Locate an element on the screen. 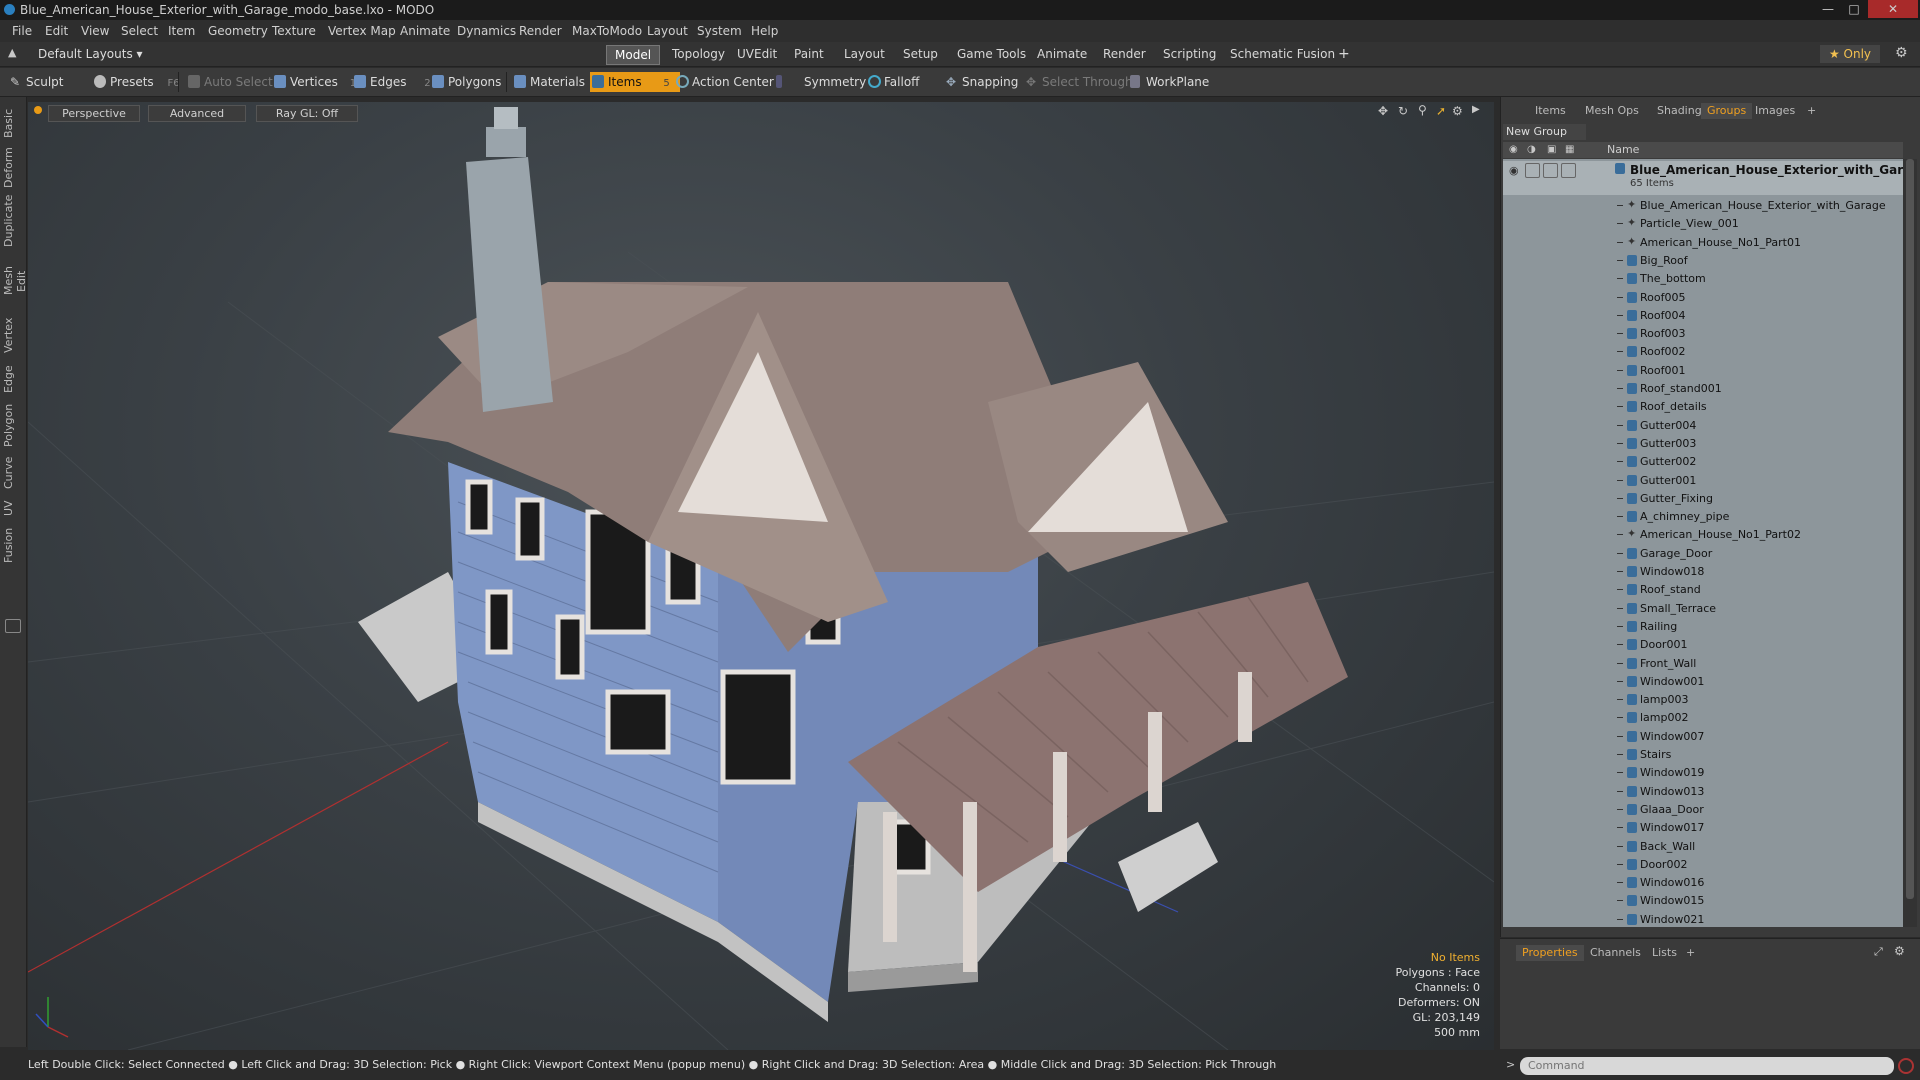 The width and height of the screenshot is (1920, 1080). menu-animate: Animate is located at coordinates (425, 31).